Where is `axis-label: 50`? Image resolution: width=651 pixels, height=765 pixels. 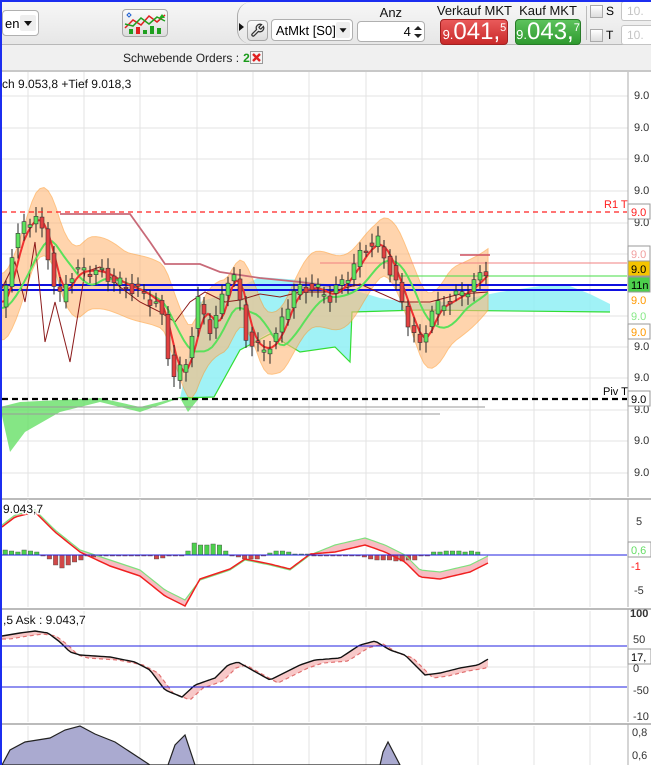 axis-label: 50 is located at coordinates (639, 640).